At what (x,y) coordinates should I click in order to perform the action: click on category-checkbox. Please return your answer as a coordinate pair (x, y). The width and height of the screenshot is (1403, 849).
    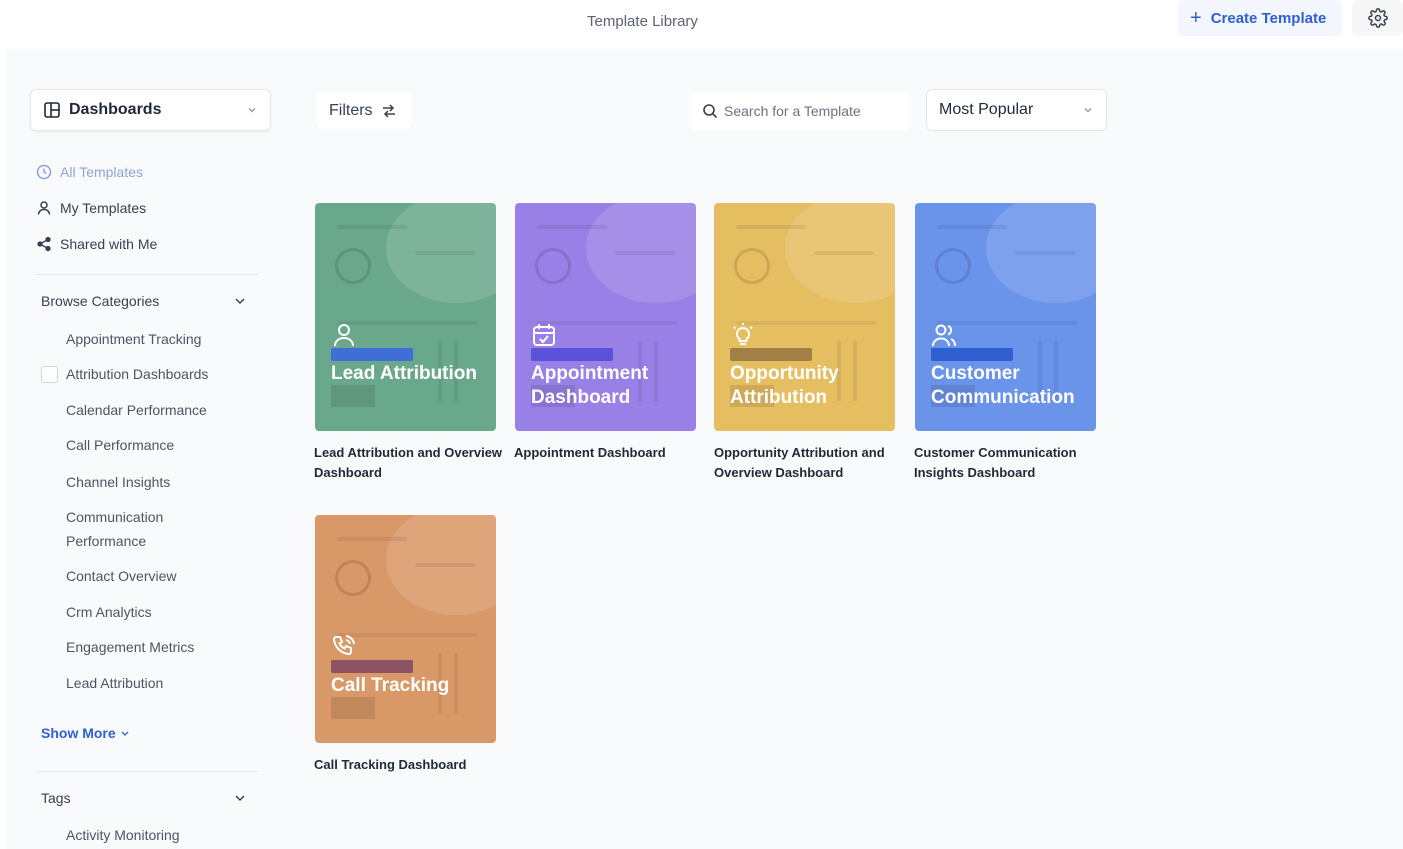
    Looking at the image, I should click on (49, 374).